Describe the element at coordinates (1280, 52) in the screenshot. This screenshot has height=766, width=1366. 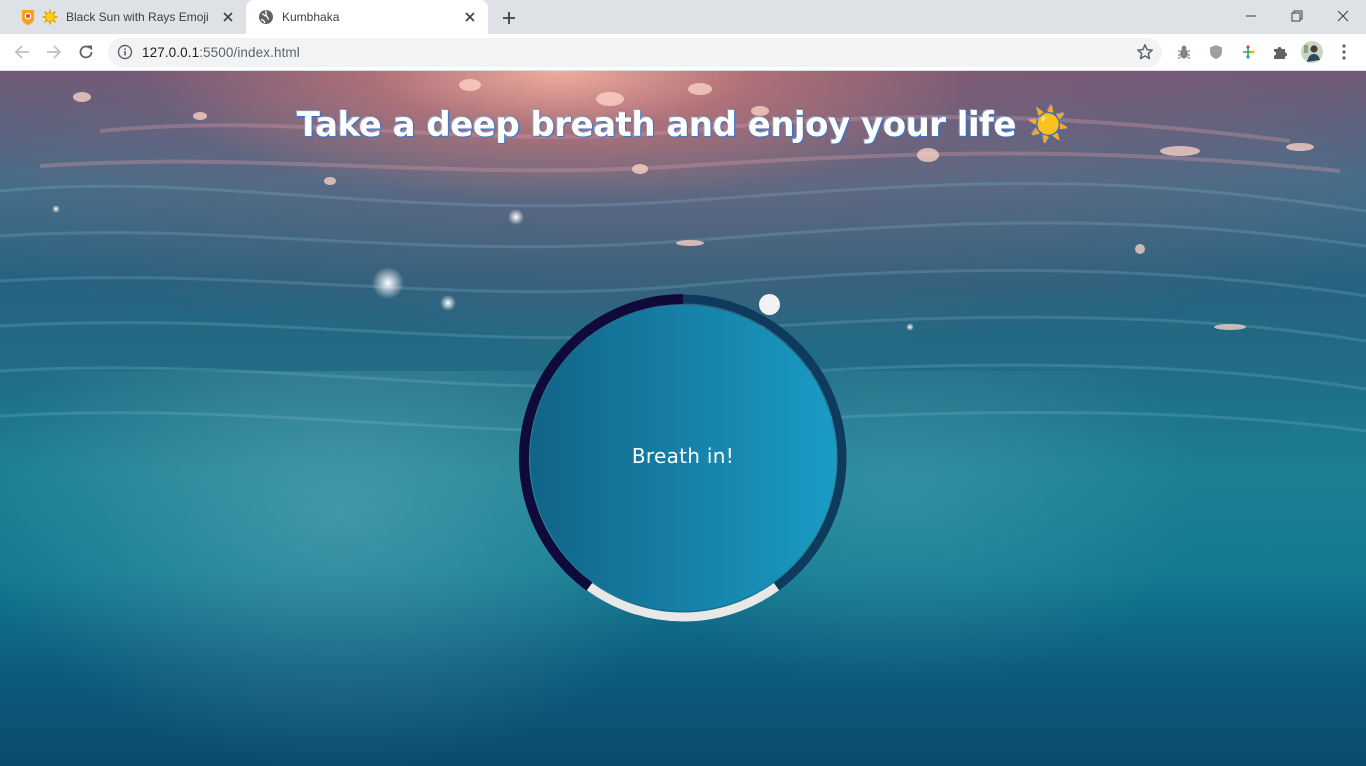
I see `extensions-puzzle-icon` at that location.